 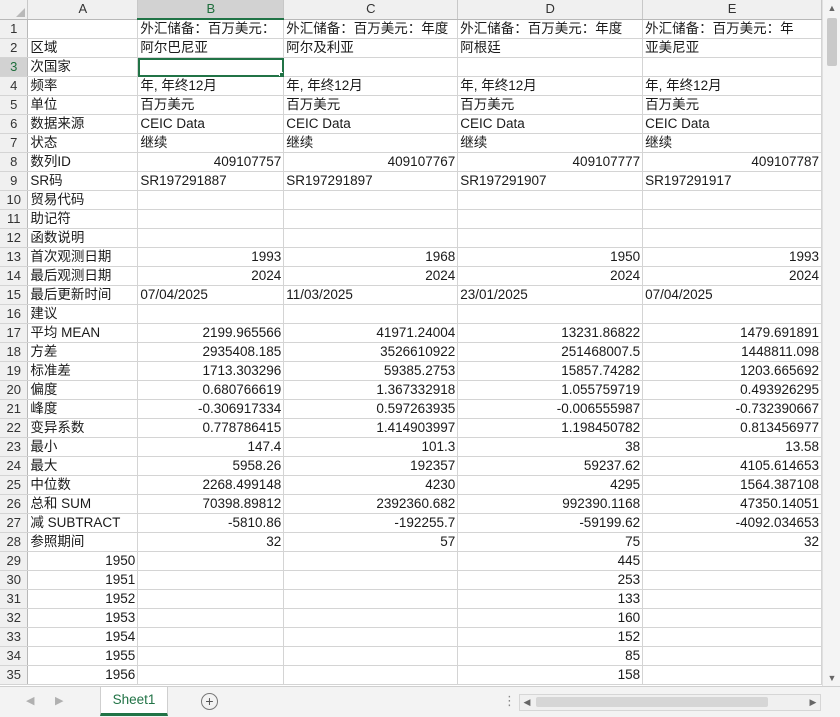 I want to click on scroll-up-icon: ▲, so click(x=831, y=8).